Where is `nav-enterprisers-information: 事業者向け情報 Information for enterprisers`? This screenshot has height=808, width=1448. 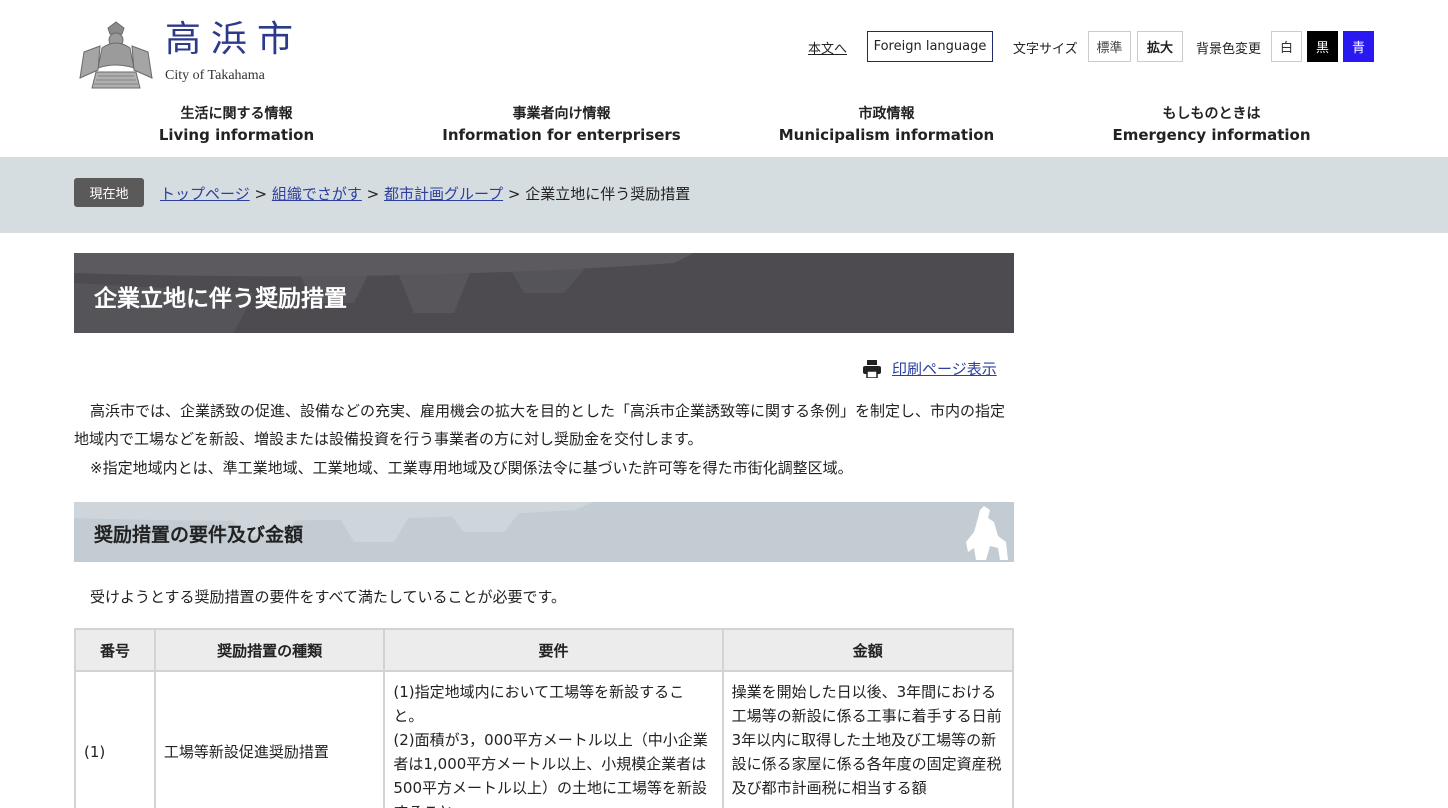
nav-enterprisers-information: 事業者向け情報 Information for enterprisers is located at coordinates (561, 126).